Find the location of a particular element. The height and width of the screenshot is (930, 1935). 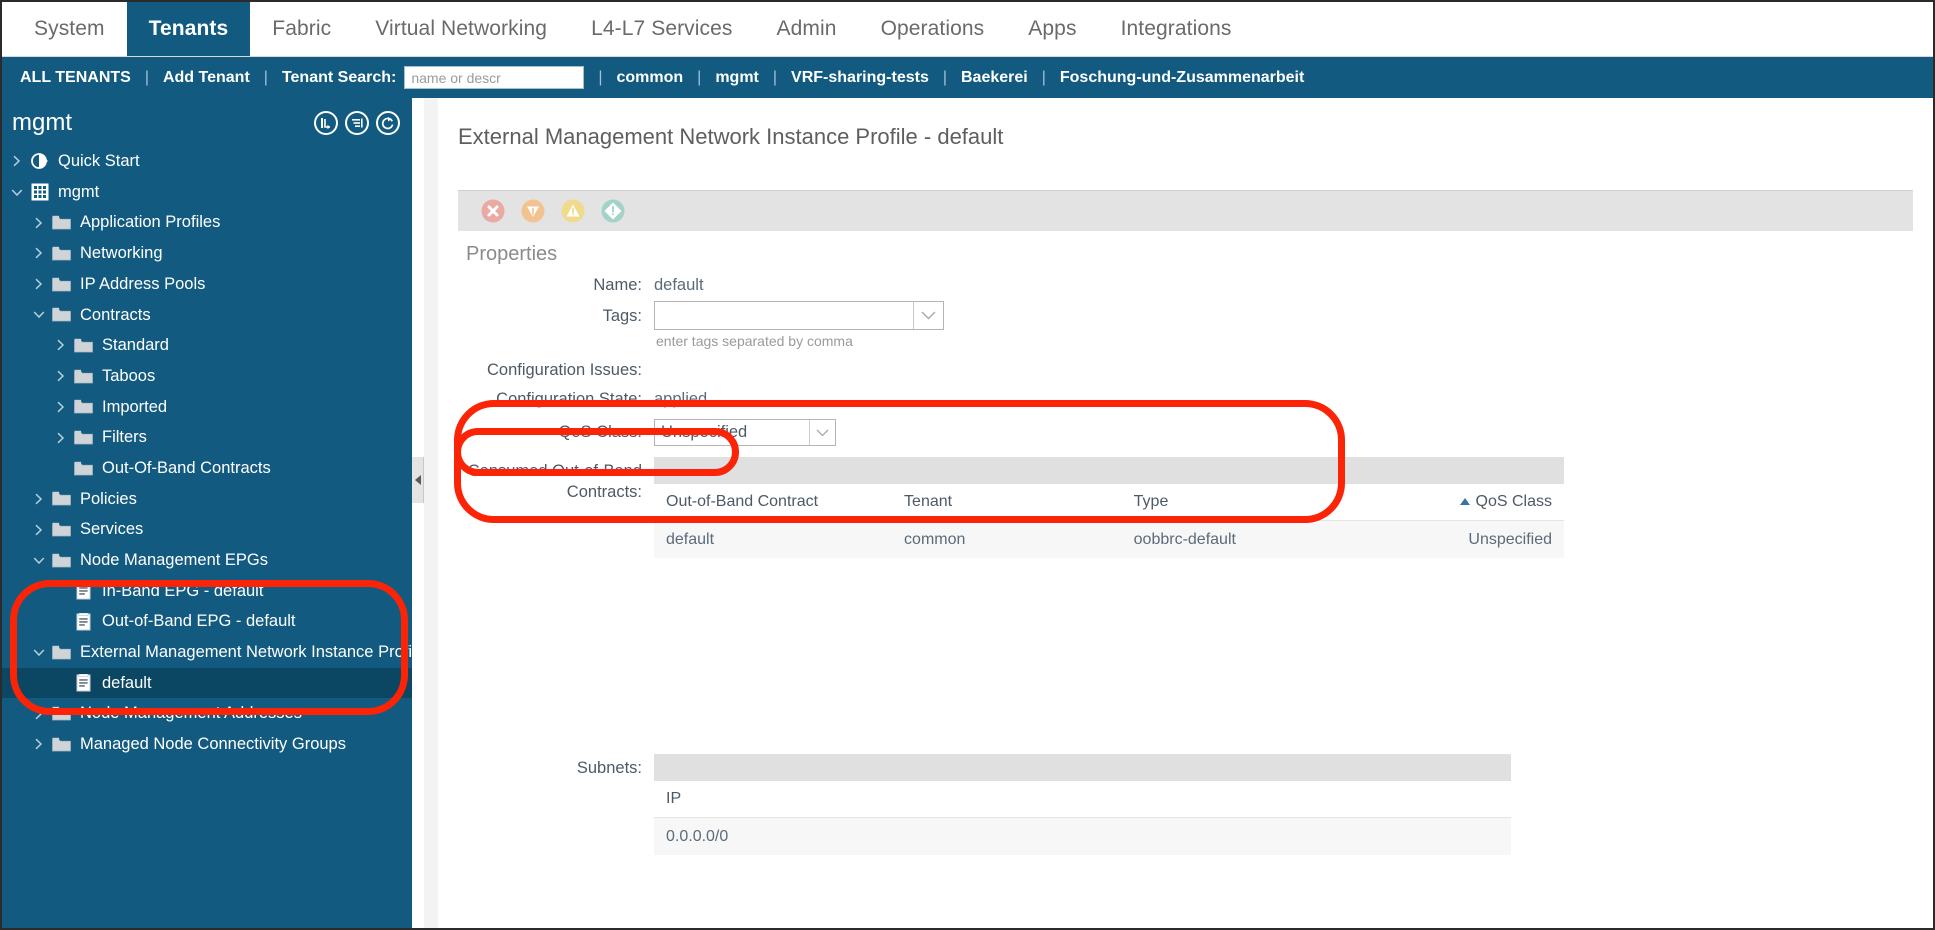

configuration-issues-label: Configuration Issues: is located at coordinates (564, 369).